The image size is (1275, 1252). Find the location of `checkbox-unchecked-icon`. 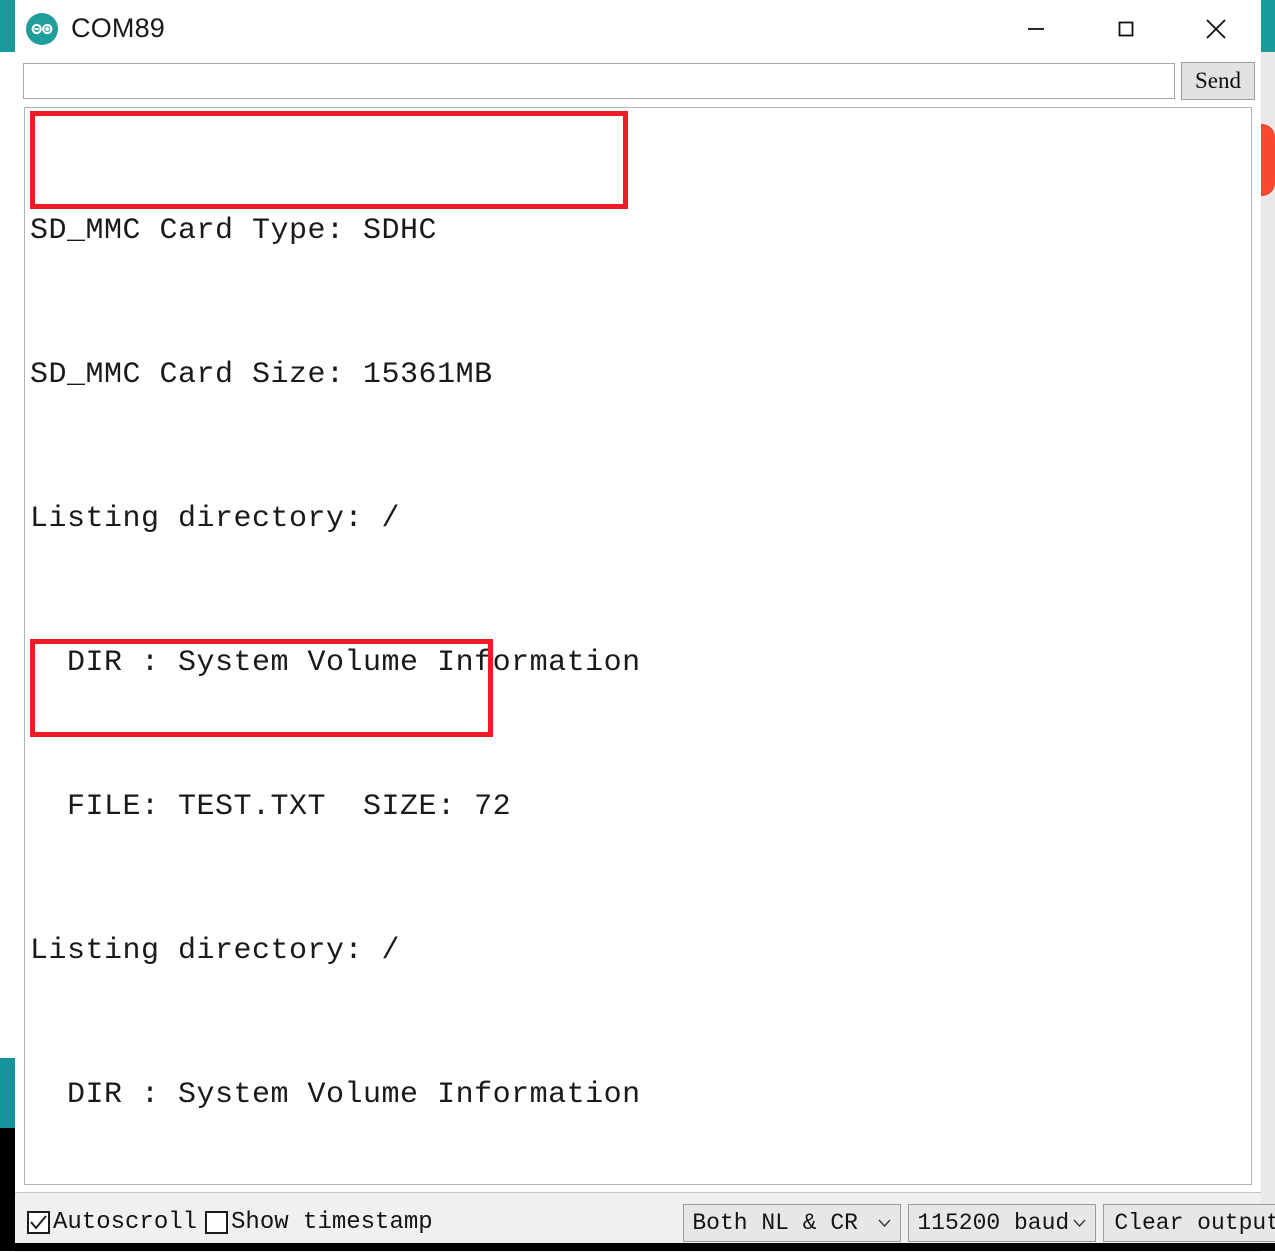

checkbox-unchecked-icon is located at coordinates (217, 1222).